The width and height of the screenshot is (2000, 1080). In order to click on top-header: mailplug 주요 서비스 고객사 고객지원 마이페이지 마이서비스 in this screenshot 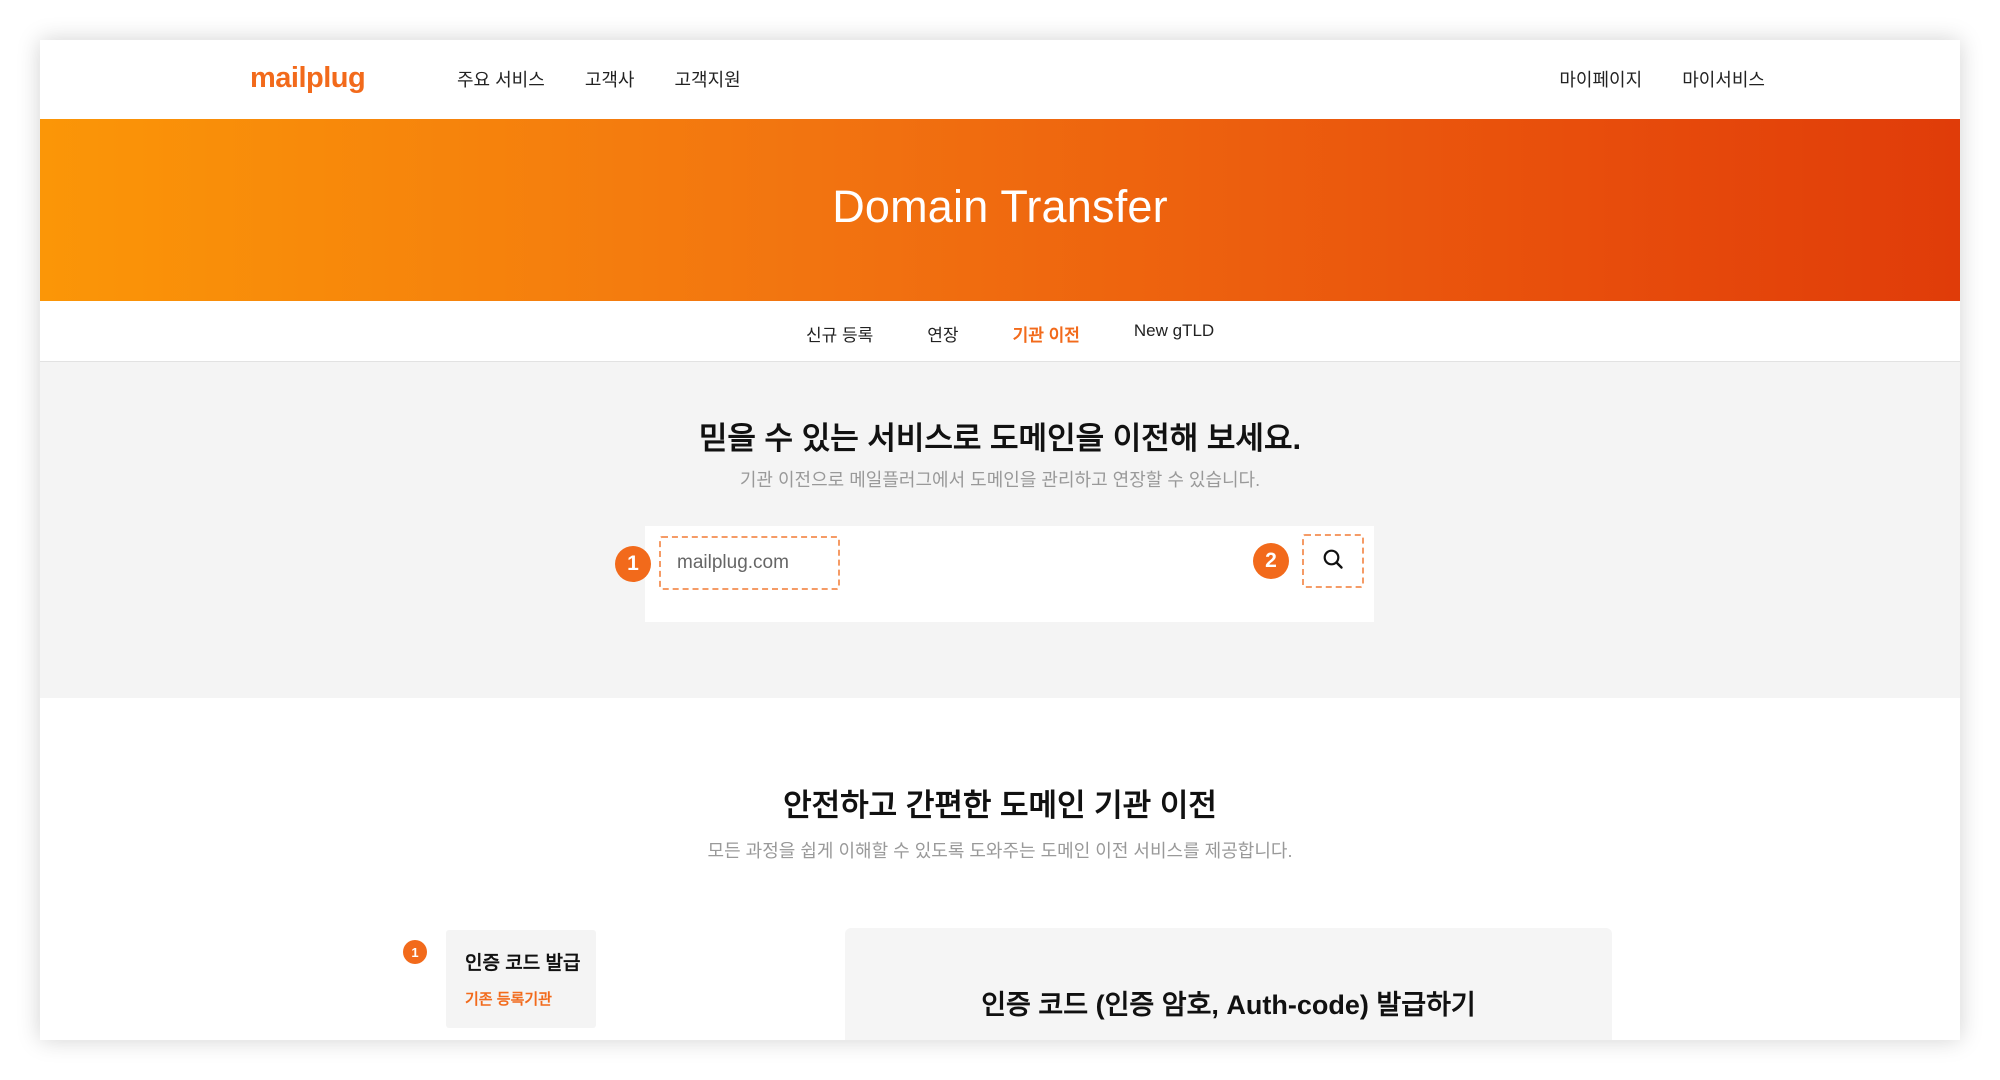, I will do `click(1000, 79)`.